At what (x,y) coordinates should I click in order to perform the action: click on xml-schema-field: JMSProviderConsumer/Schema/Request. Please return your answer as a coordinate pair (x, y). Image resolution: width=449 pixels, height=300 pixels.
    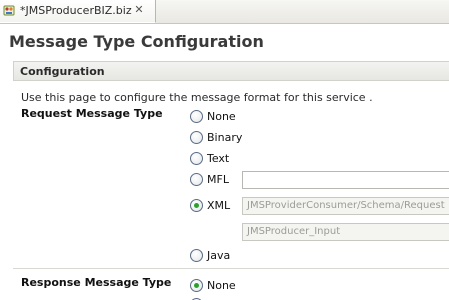
    Looking at the image, I should click on (345, 206).